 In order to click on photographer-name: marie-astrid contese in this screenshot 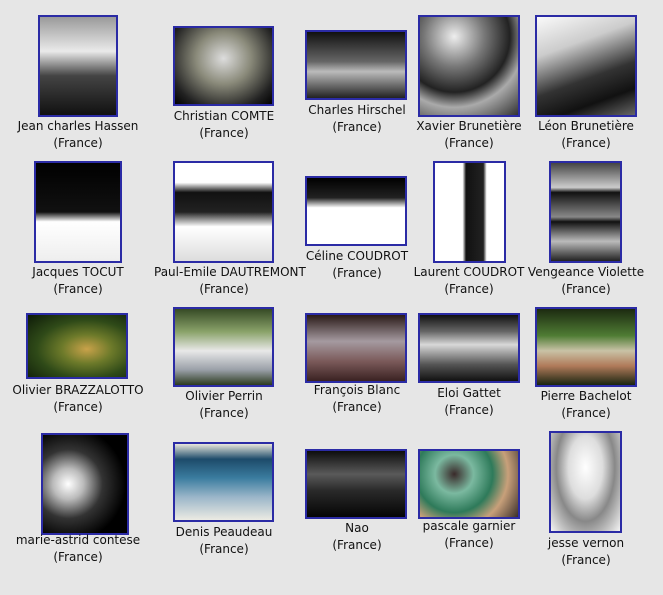, I will do `click(78, 540)`.